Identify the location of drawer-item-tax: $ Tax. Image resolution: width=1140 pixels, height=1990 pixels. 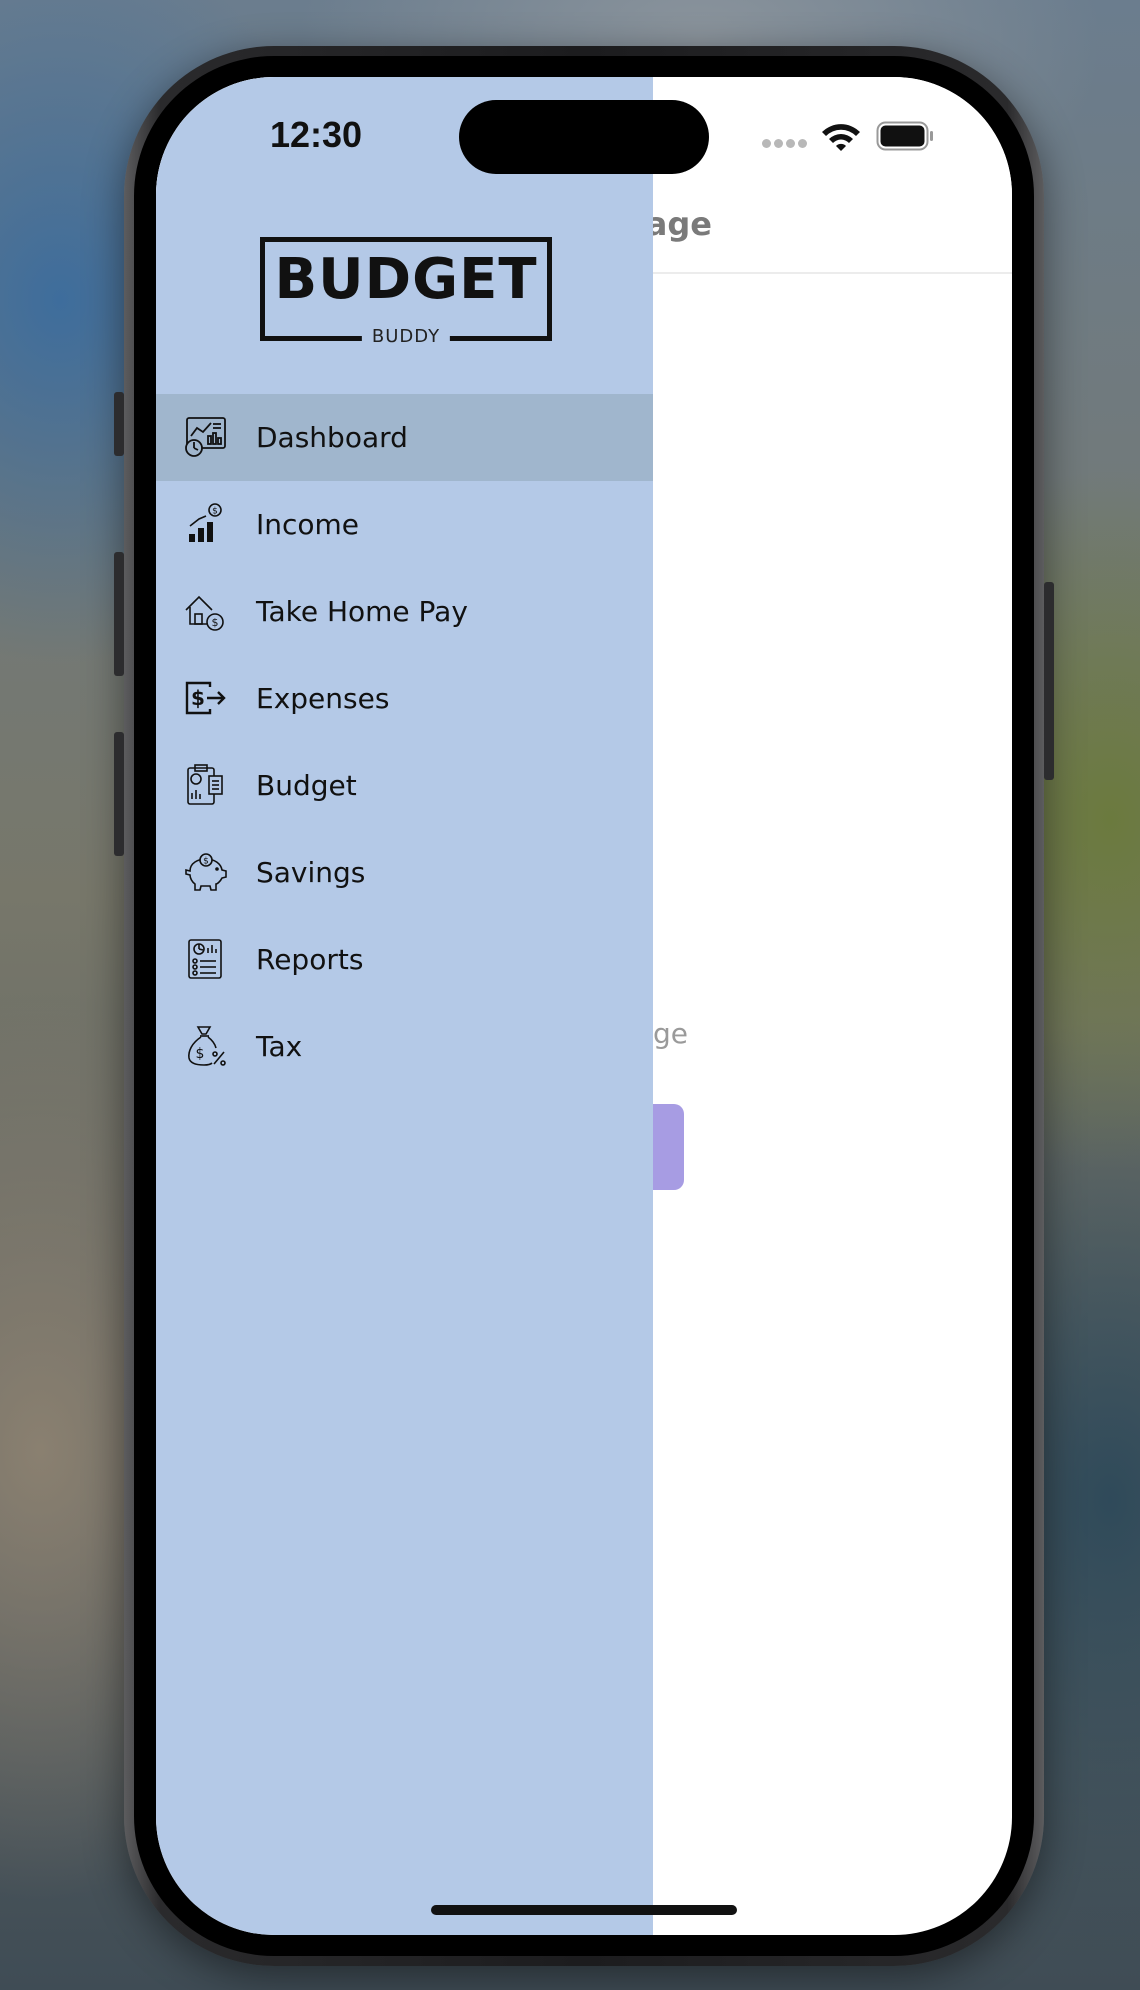
(404, 1046).